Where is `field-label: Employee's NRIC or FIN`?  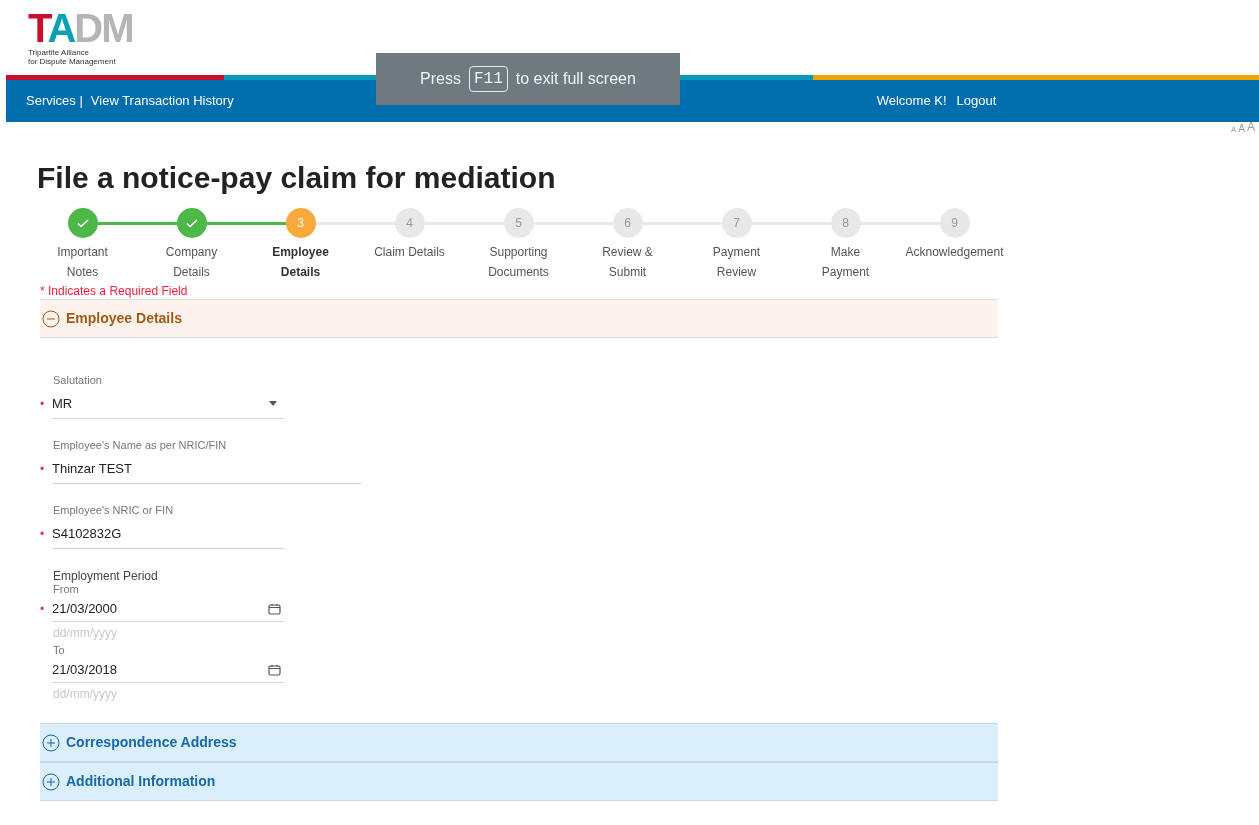 field-label: Employee's NRIC or FIN is located at coordinates (114, 510).